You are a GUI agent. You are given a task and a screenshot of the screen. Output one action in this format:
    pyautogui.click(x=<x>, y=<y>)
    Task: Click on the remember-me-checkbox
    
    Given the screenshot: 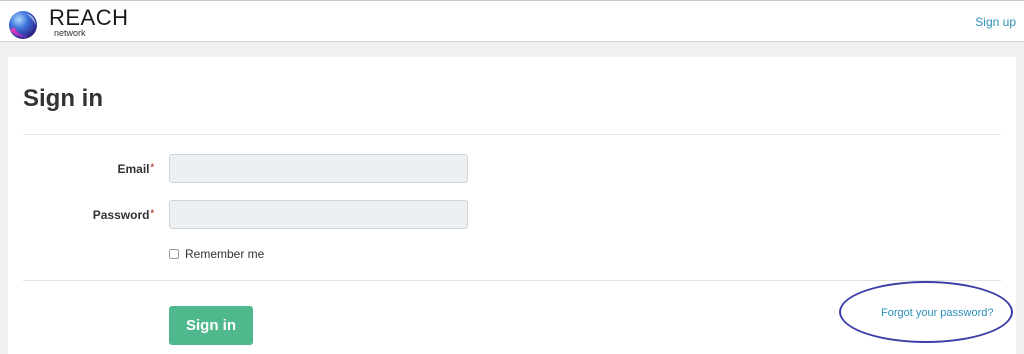 What is the action you would take?
    pyautogui.click(x=174, y=254)
    